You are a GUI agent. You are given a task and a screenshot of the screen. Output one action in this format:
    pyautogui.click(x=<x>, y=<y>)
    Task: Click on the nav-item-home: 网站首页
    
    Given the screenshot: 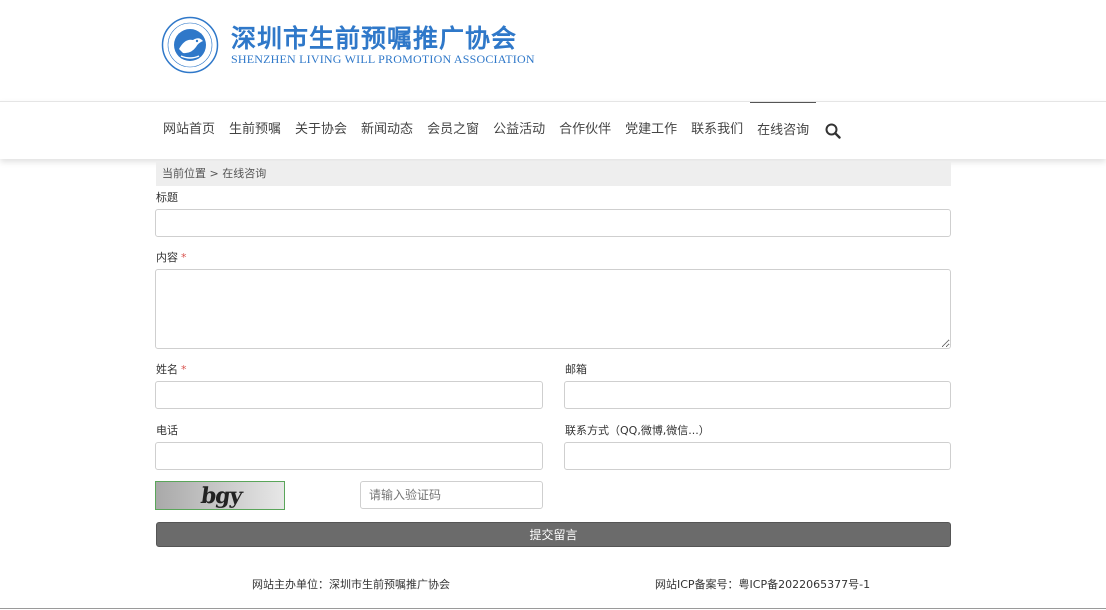 What is the action you would take?
    pyautogui.click(x=189, y=131)
    